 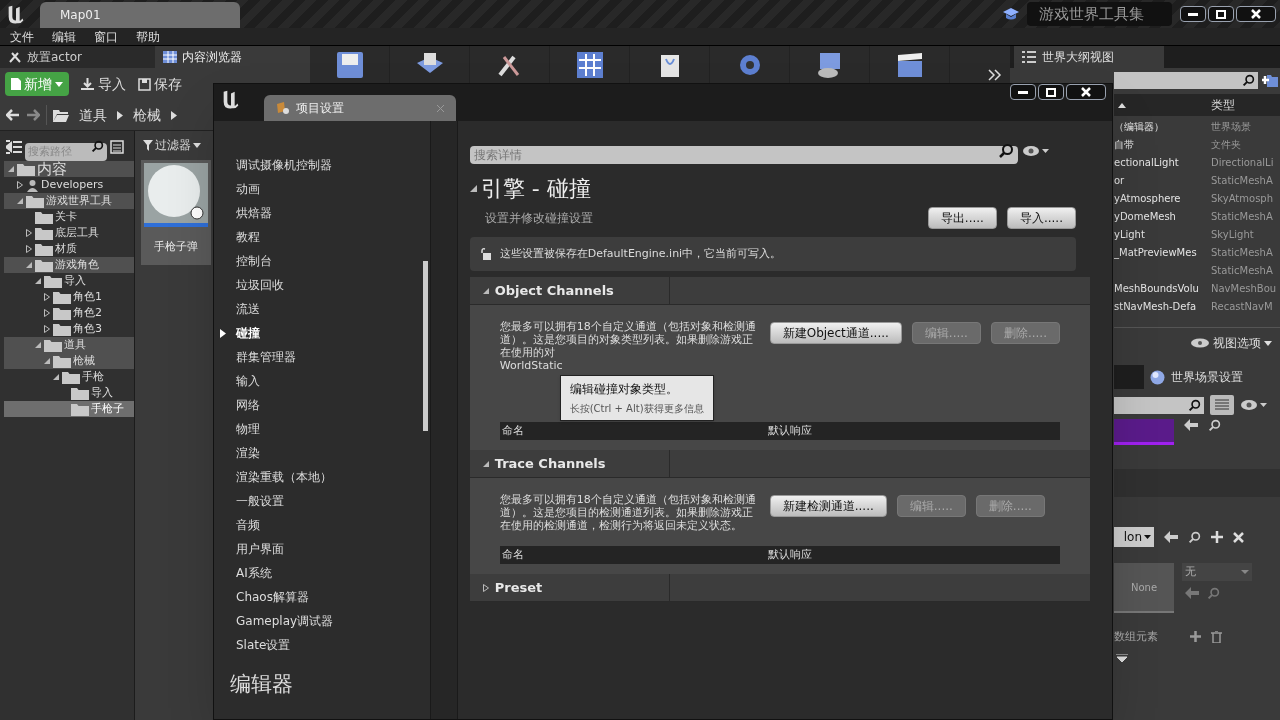 I want to click on outliner-row: （编辑器） 世界场景, so click(x=1197, y=126).